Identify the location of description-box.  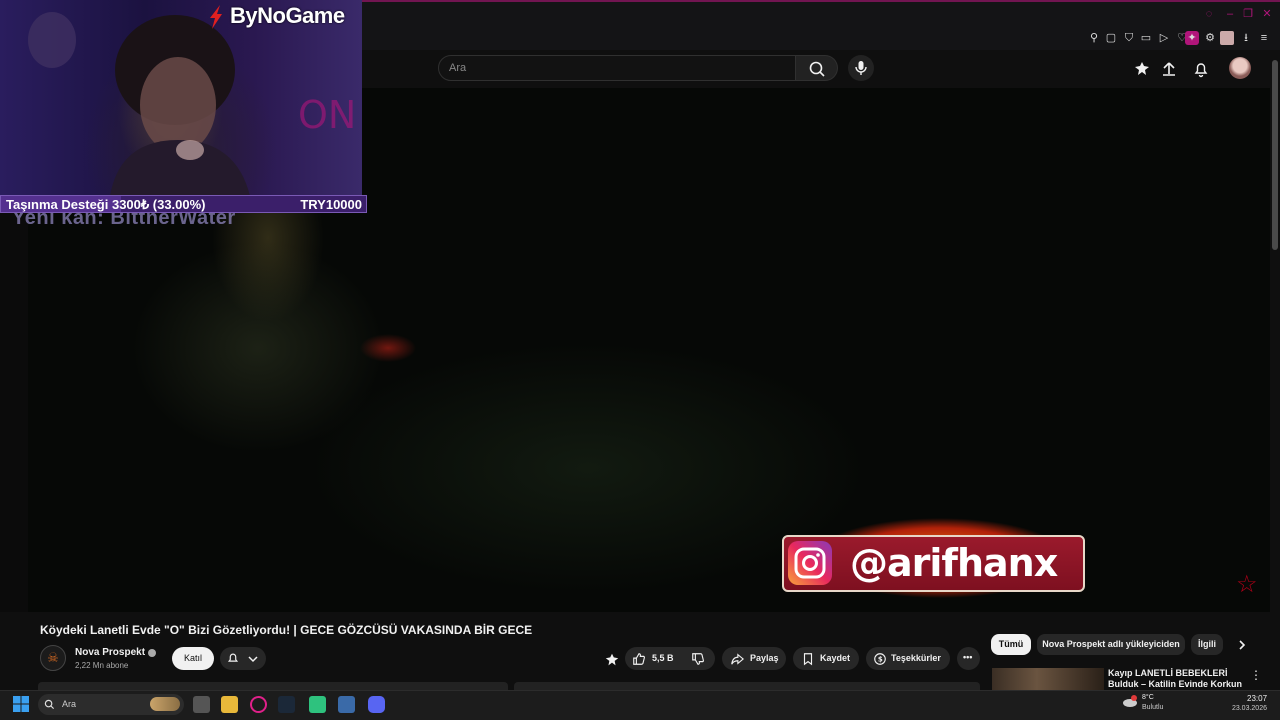
(273, 686).